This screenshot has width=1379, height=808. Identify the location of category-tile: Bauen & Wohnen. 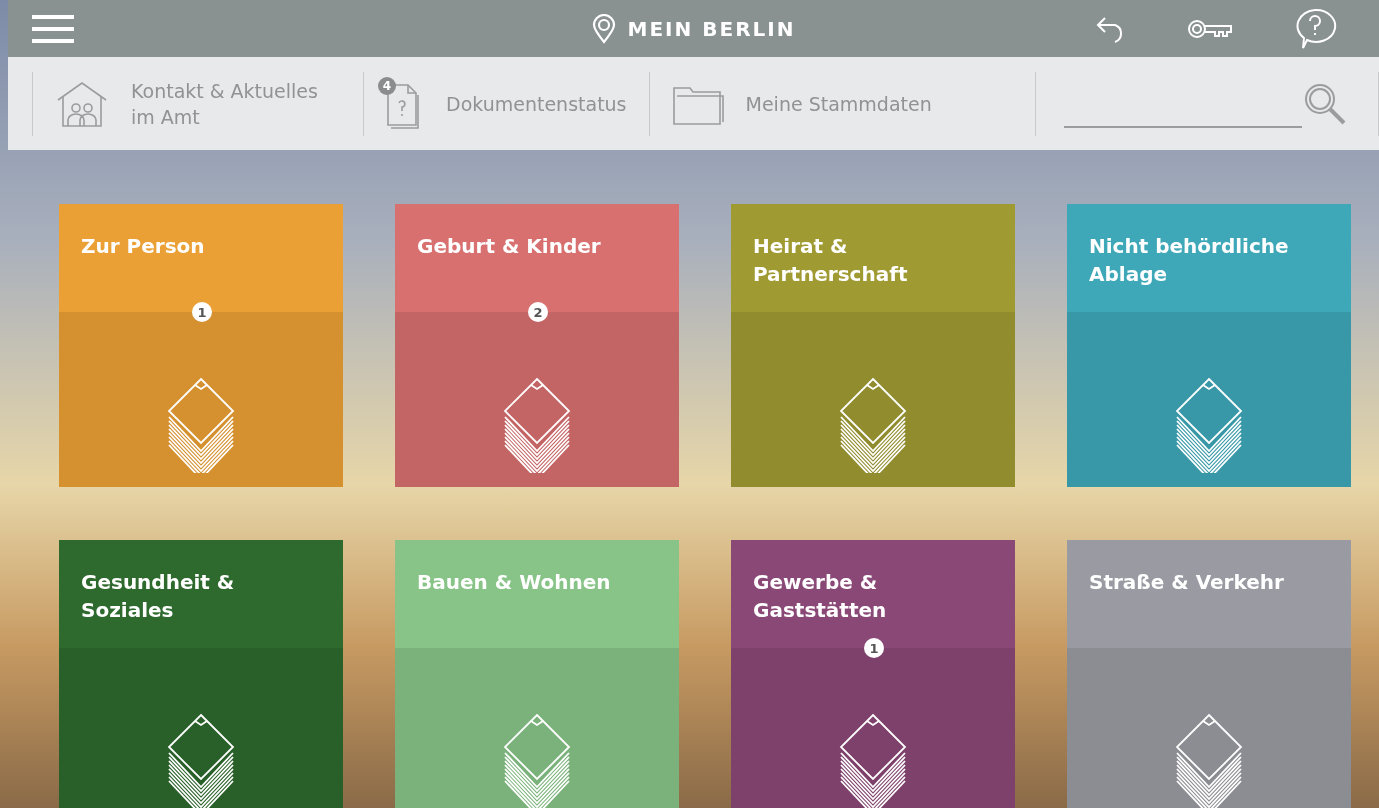
(537, 674).